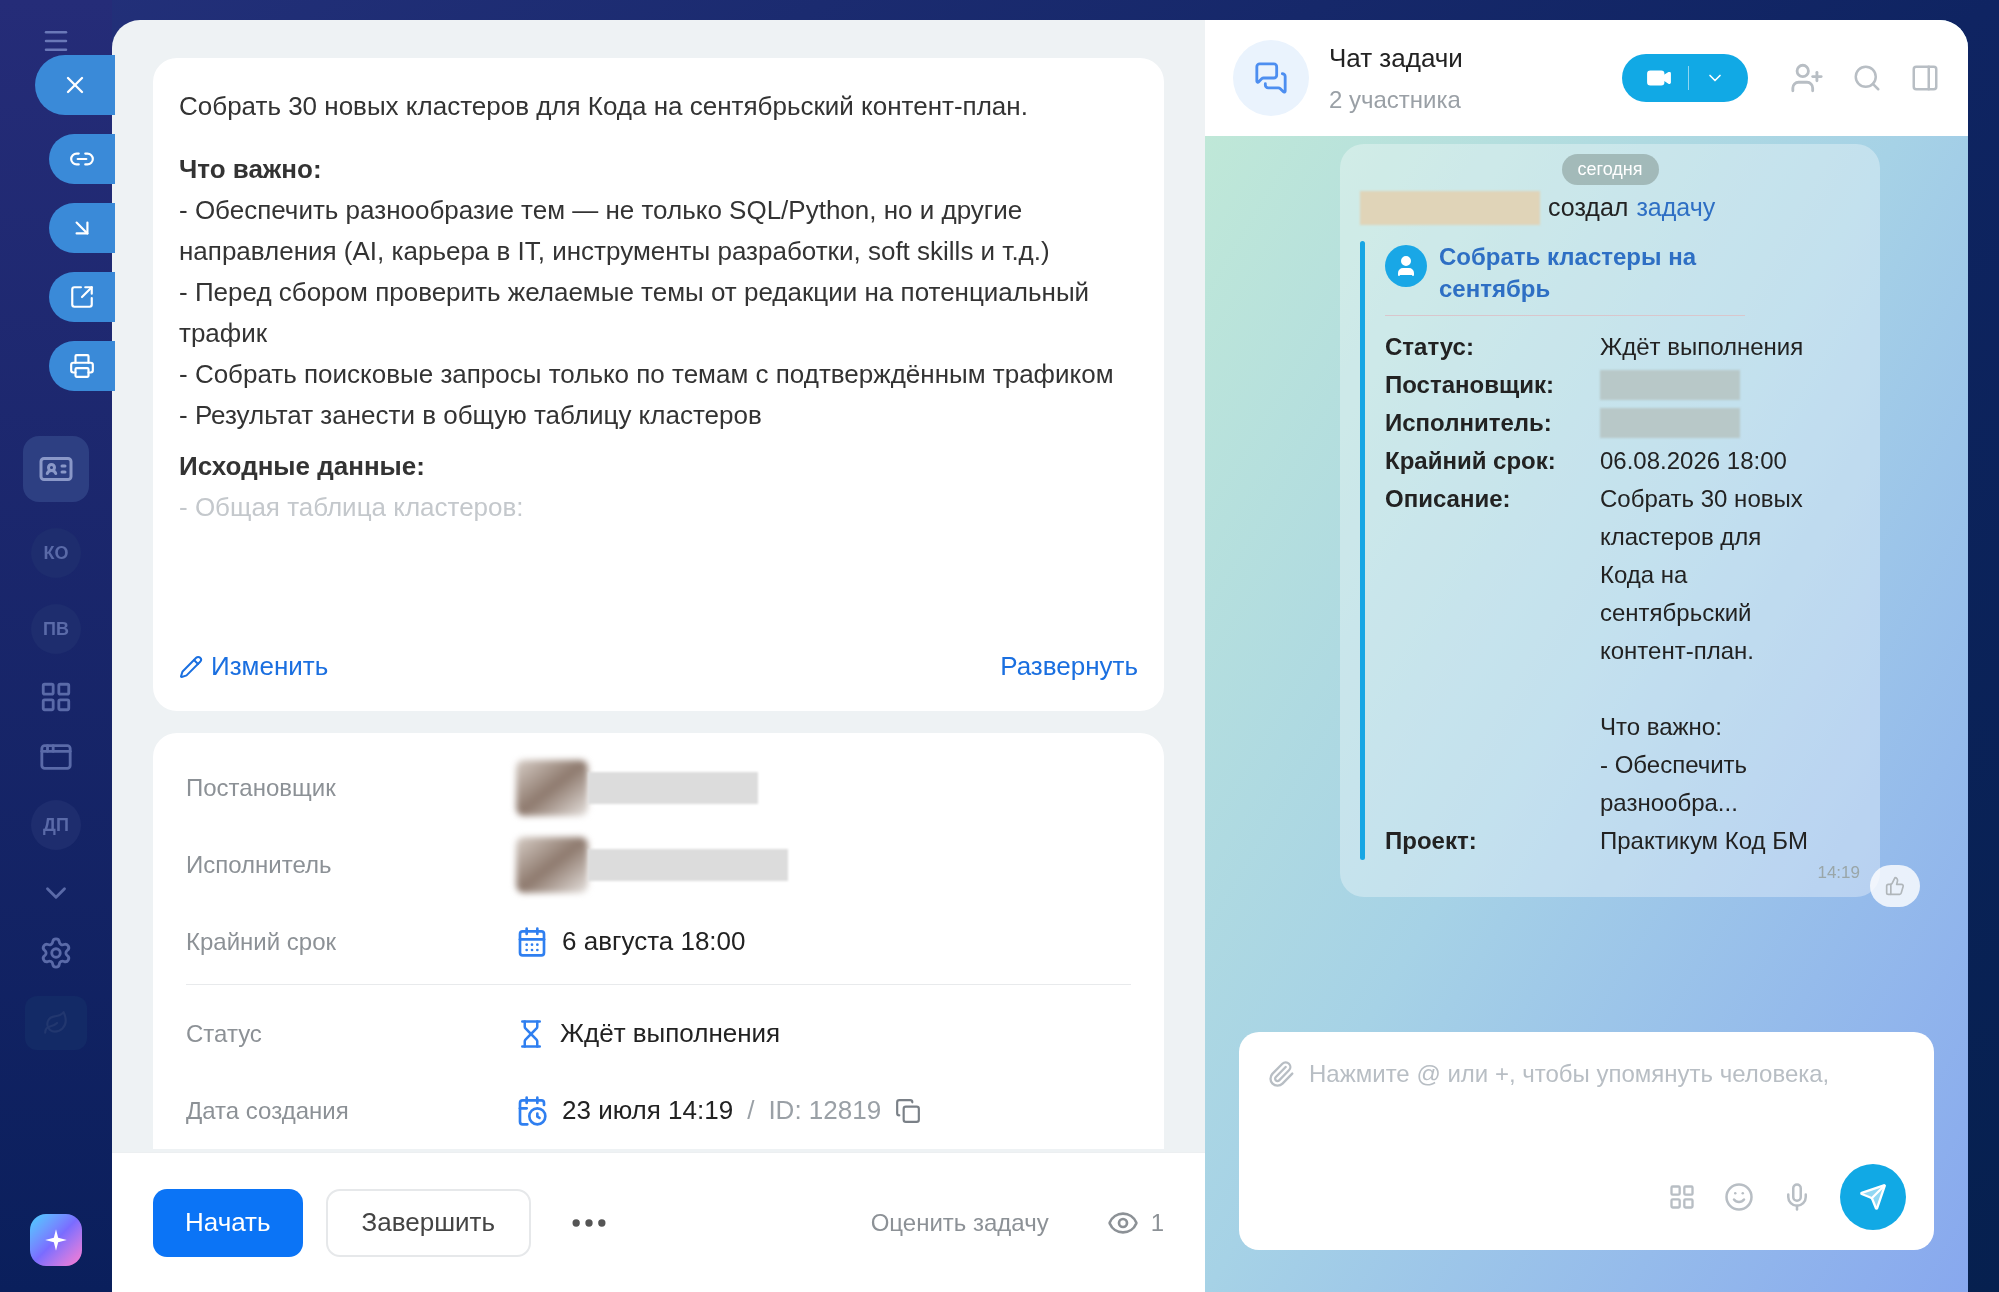 This screenshot has height=1292, width=1999. I want to click on description-line: - Перед сбором проверить желаемые темы от редакции на потенциальный трафик, so click(635, 313).